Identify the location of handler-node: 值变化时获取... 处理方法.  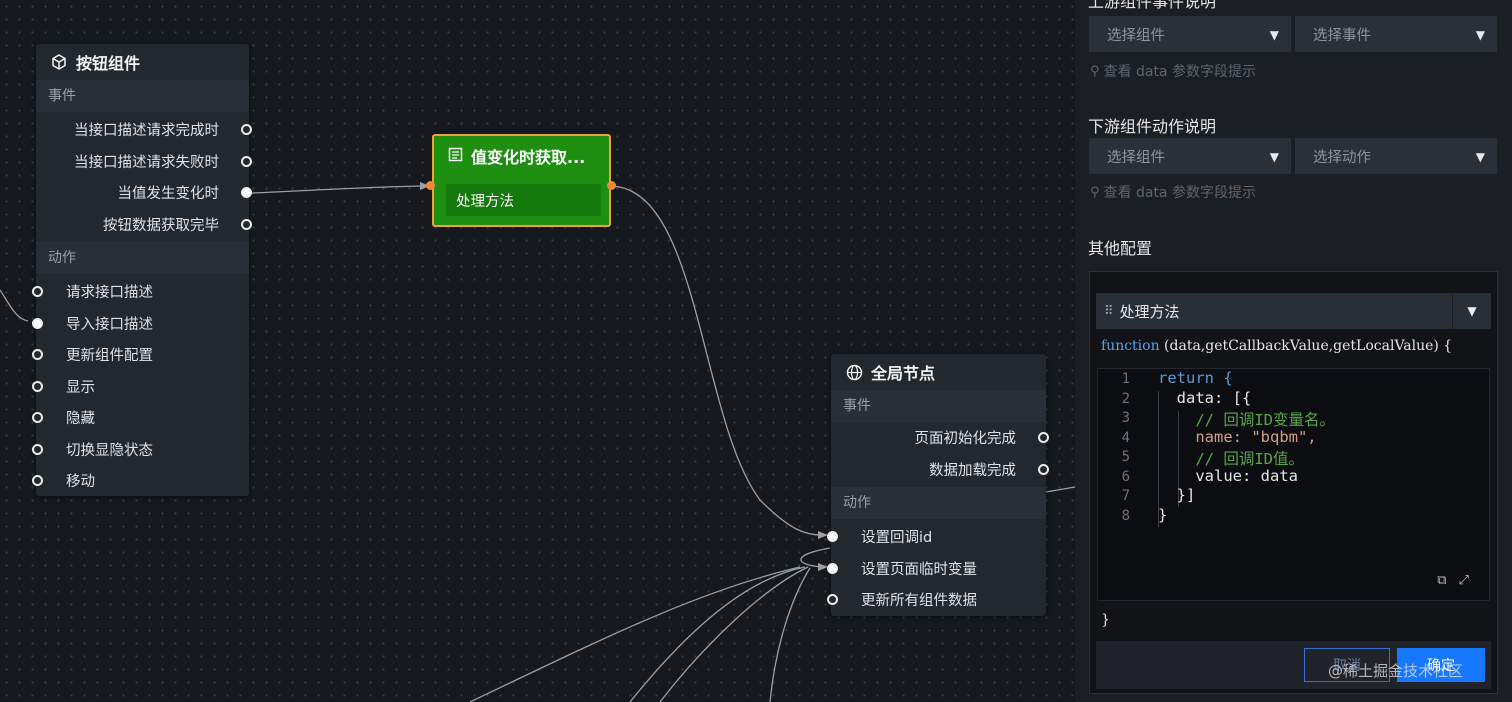
(521, 180).